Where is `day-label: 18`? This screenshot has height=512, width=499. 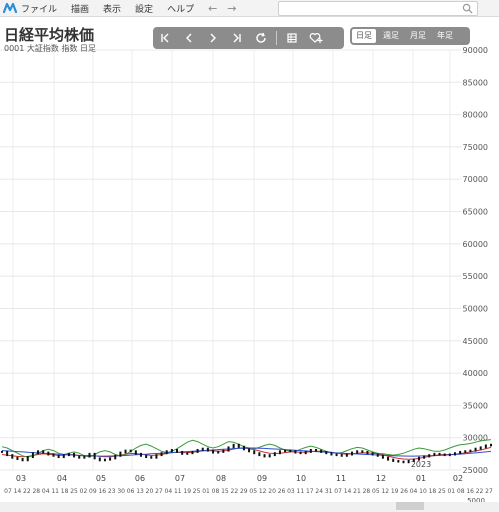
day-label: 18 is located at coordinates (65, 491).